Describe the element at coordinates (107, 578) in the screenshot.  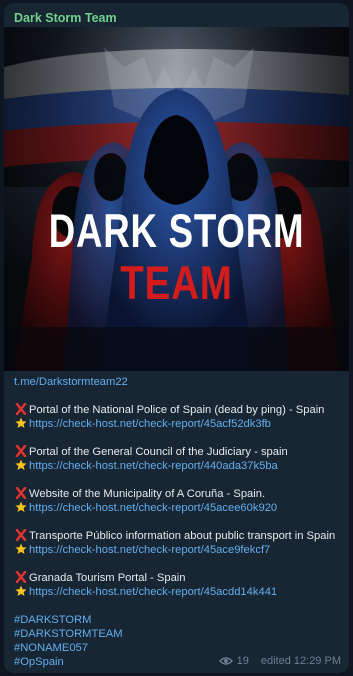
I see `entry-title: Granada Tourism Portal - Spain` at that location.